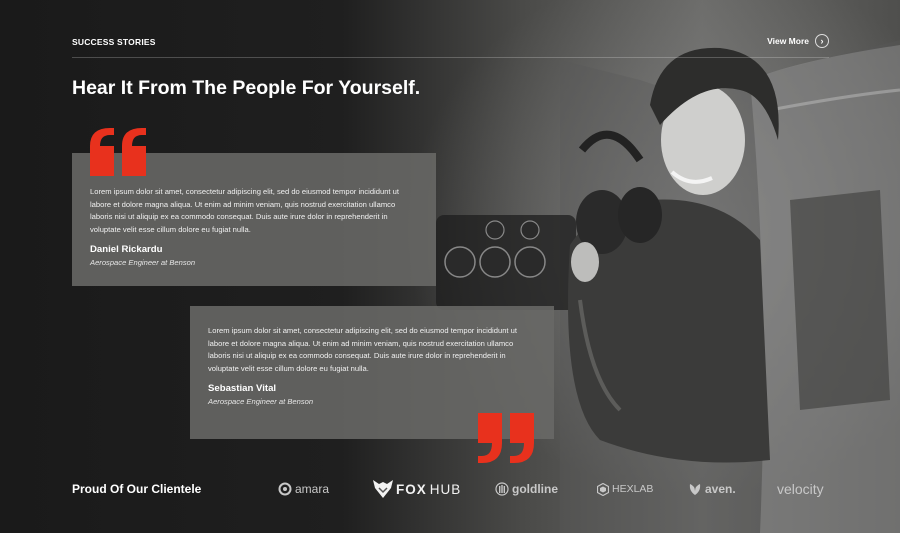  Describe the element at coordinates (822, 41) in the screenshot. I see `arrow-right-icon: ›` at that location.